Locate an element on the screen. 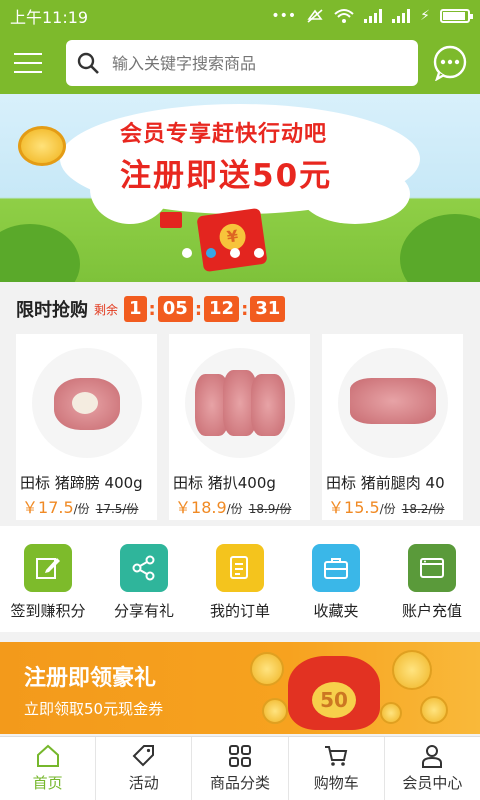  share-icon is located at coordinates (143, 568).